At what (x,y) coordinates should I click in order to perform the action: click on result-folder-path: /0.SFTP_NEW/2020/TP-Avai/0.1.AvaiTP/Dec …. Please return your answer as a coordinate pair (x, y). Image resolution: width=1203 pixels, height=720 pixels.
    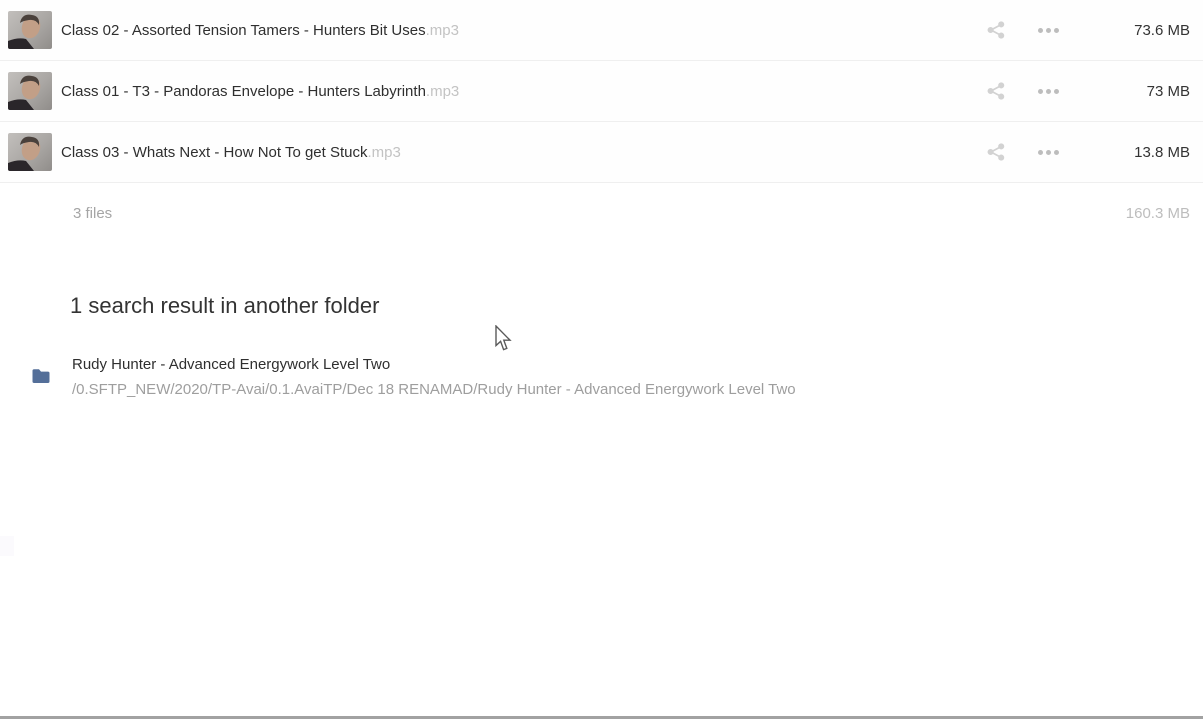
    Looking at the image, I should click on (434, 389).